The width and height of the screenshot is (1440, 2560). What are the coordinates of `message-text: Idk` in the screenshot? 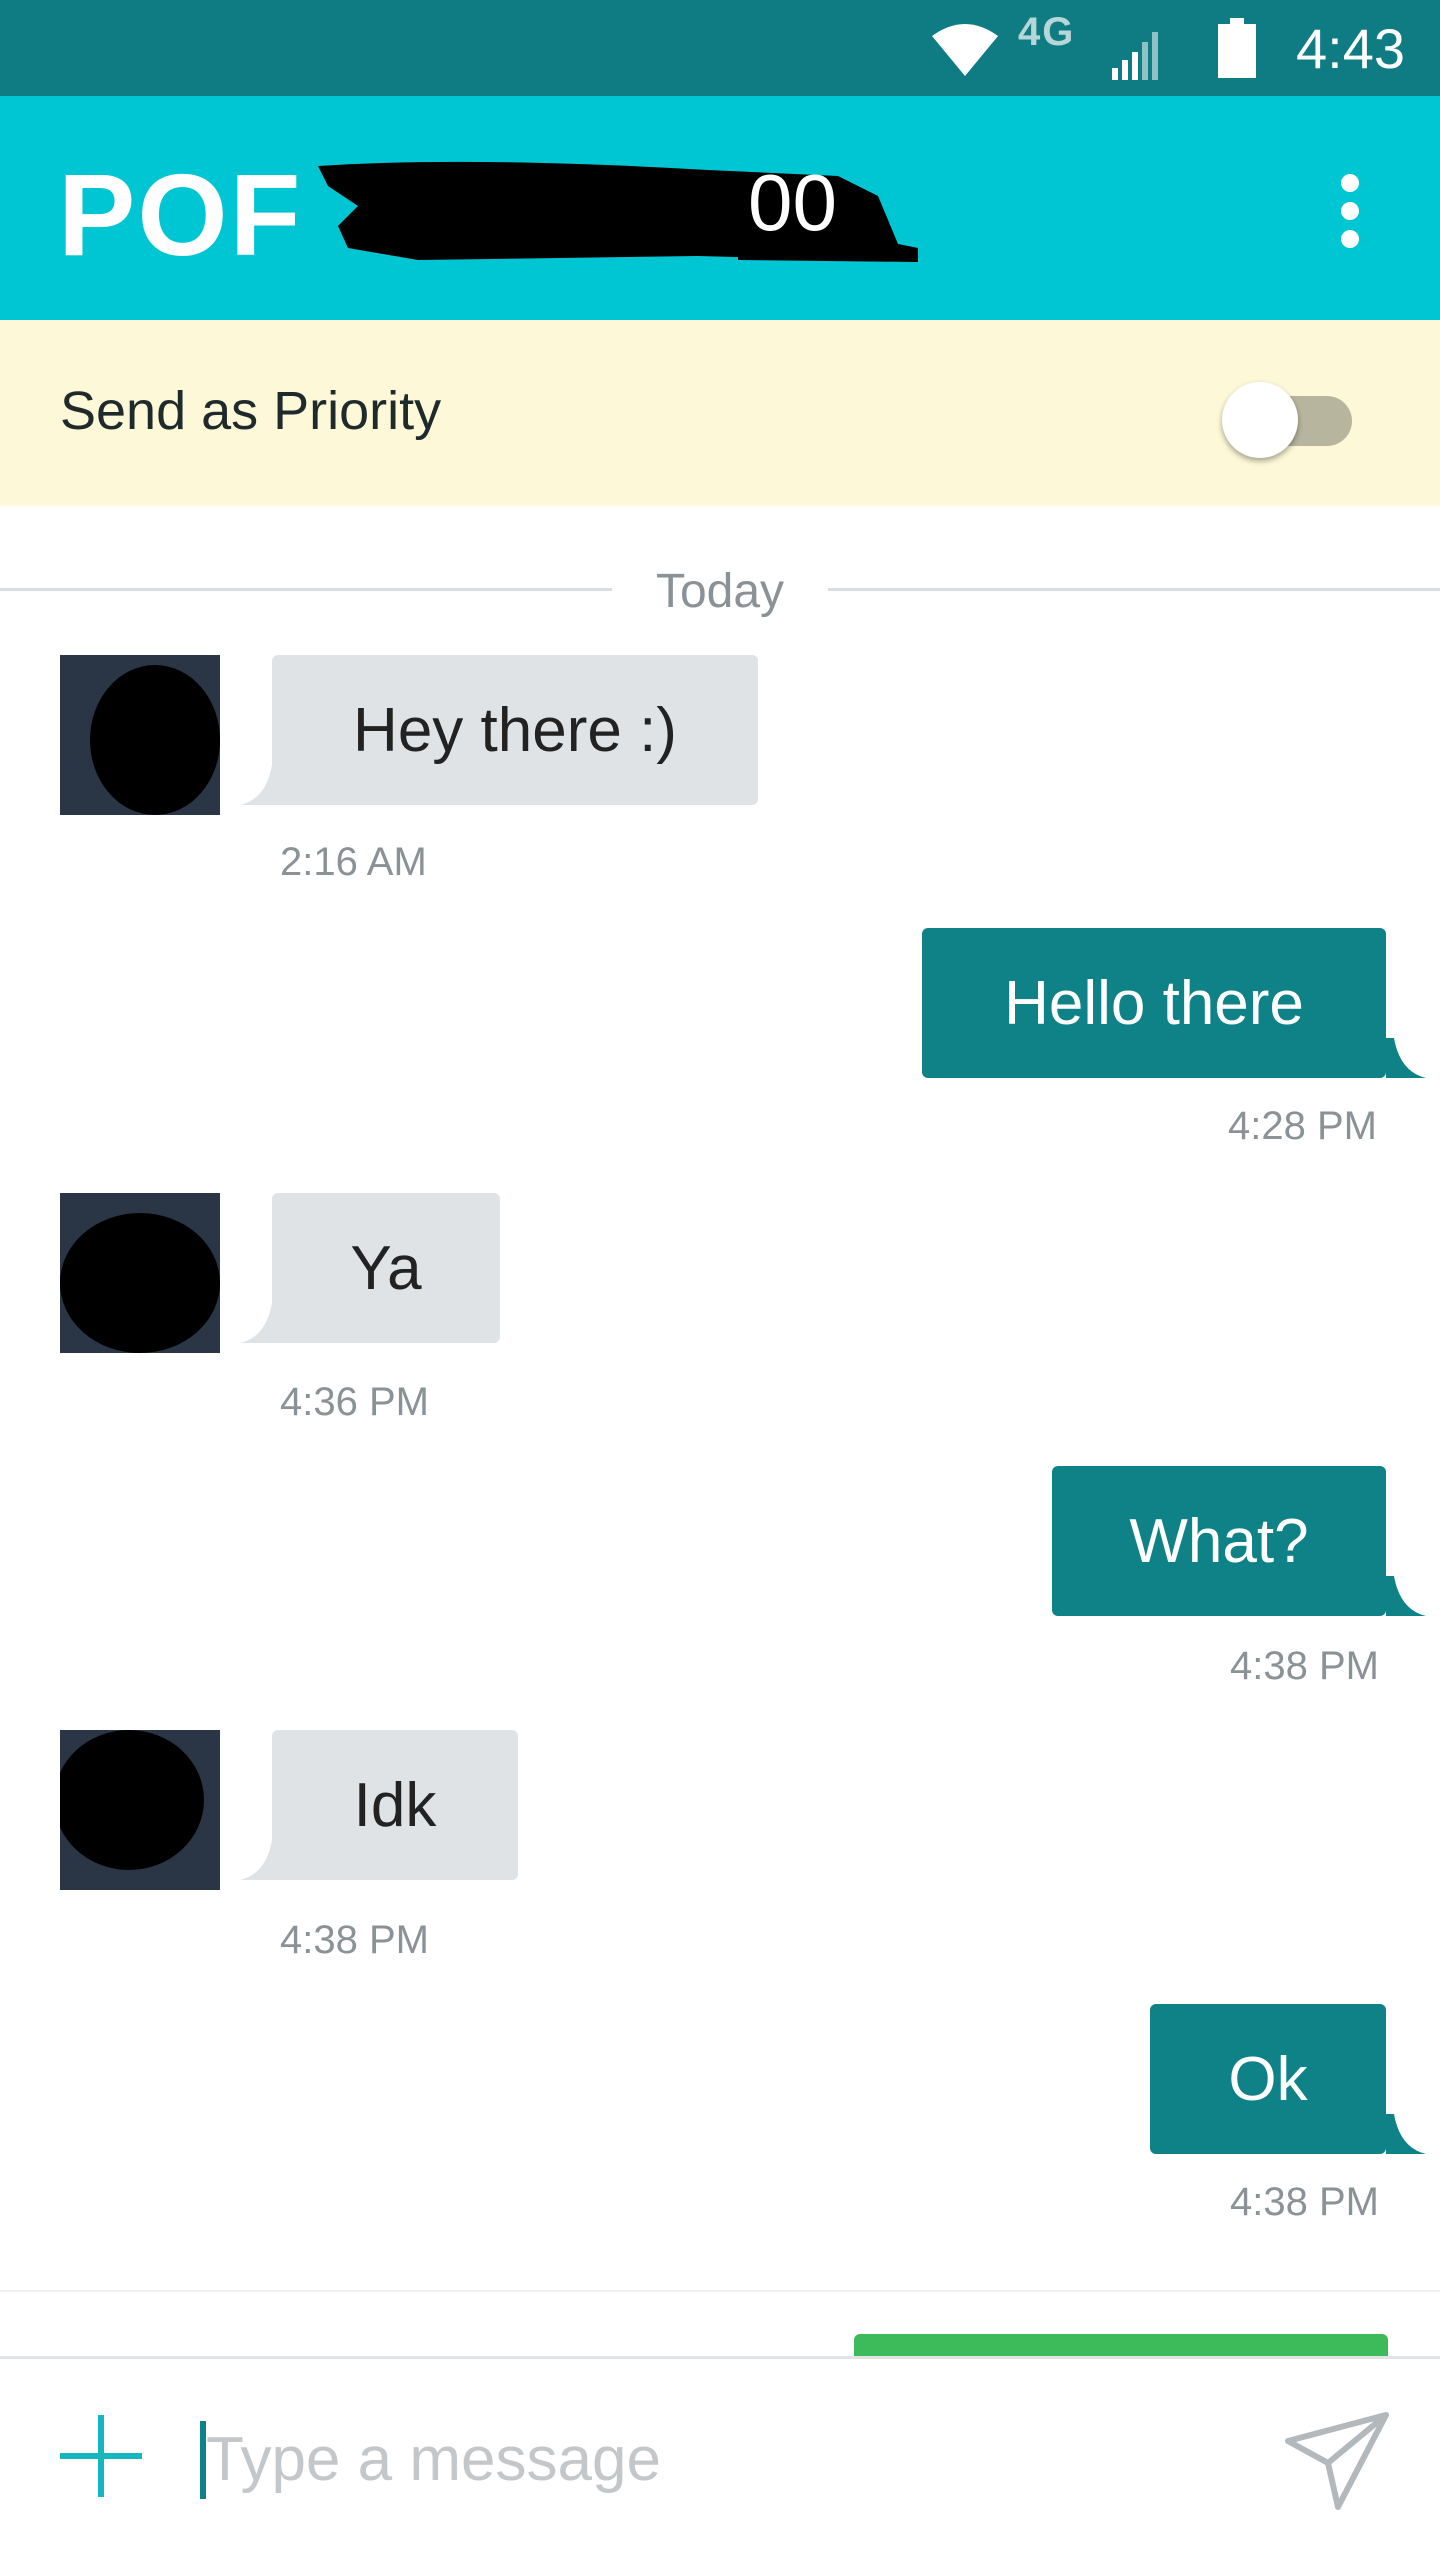 It's located at (395, 1805).